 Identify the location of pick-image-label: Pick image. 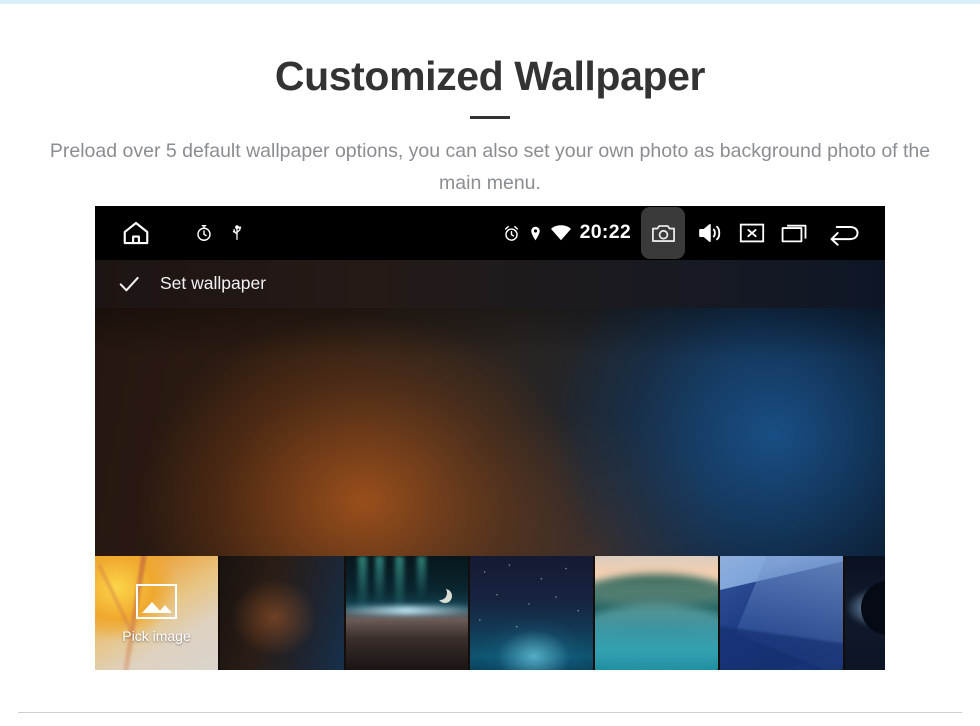
(156, 635).